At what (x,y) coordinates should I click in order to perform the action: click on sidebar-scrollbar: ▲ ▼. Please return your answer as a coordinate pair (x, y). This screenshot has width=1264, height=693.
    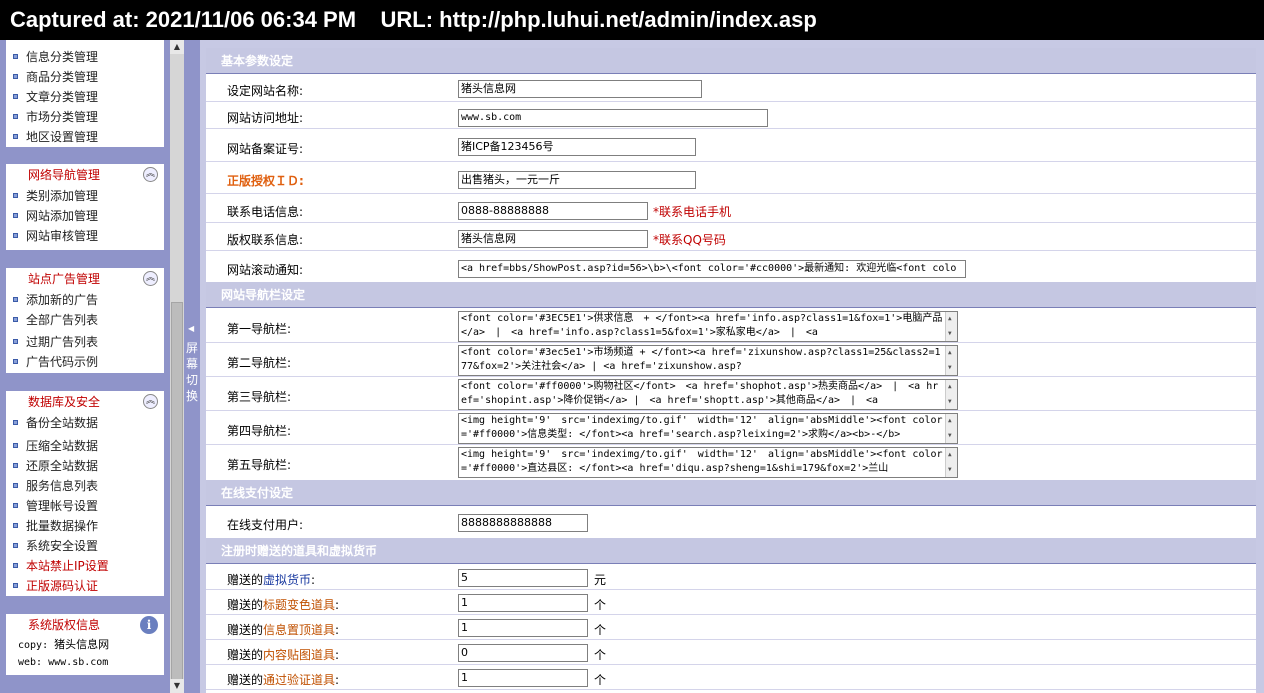
    Looking at the image, I should click on (177, 366).